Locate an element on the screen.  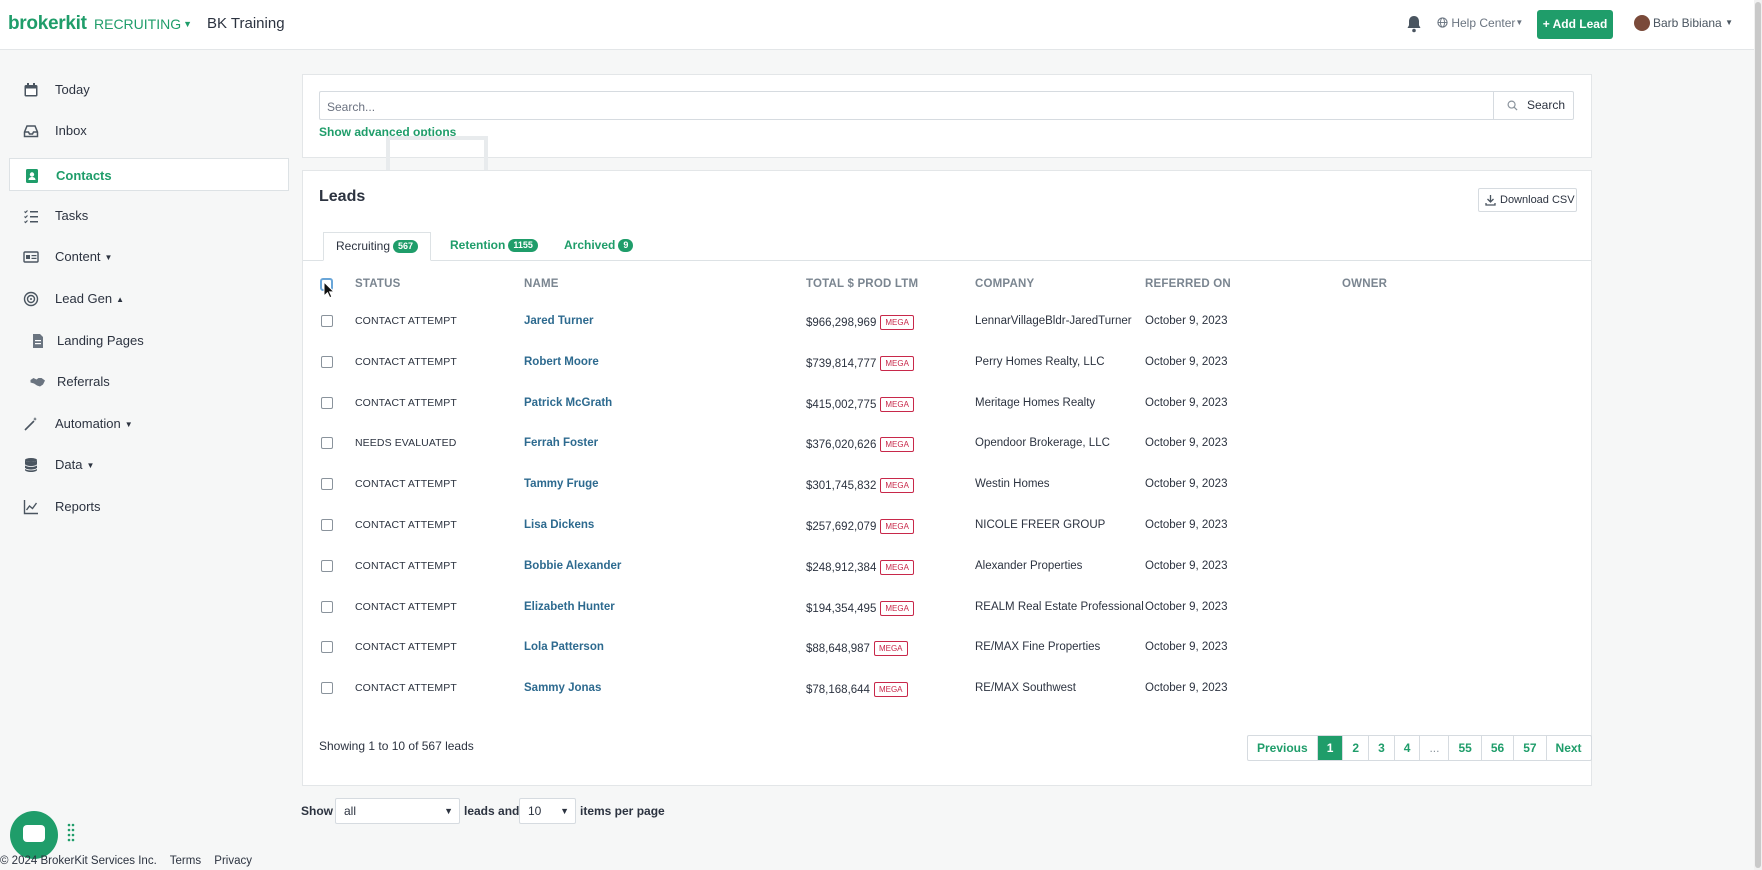
prod-cell: $966,298,969 MEGA is located at coordinates (860, 322).